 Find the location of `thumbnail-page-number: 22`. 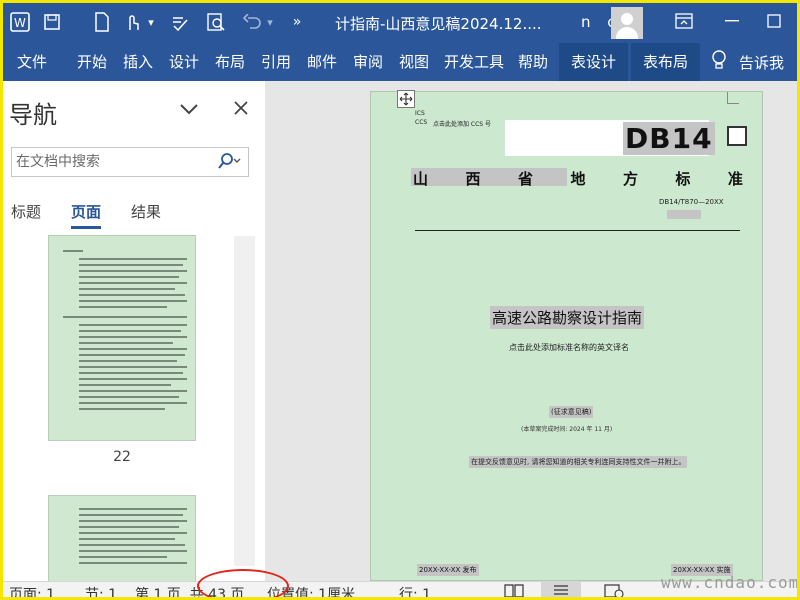

thumbnail-page-number: 22 is located at coordinates (122, 457).